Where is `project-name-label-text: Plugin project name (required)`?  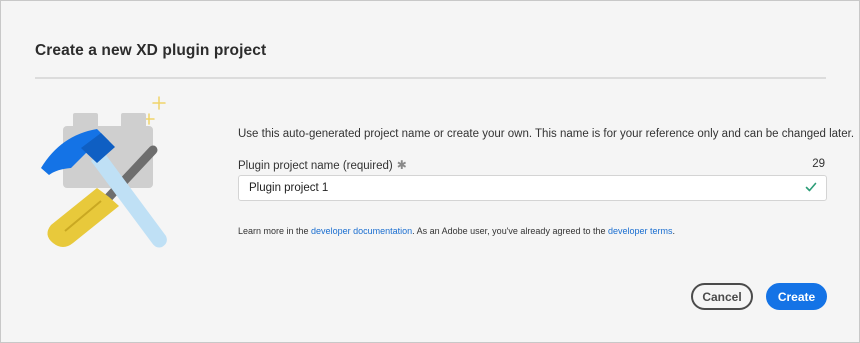 project-name-label-text: Plugin project name (required) is located at coordinates (315, 166).